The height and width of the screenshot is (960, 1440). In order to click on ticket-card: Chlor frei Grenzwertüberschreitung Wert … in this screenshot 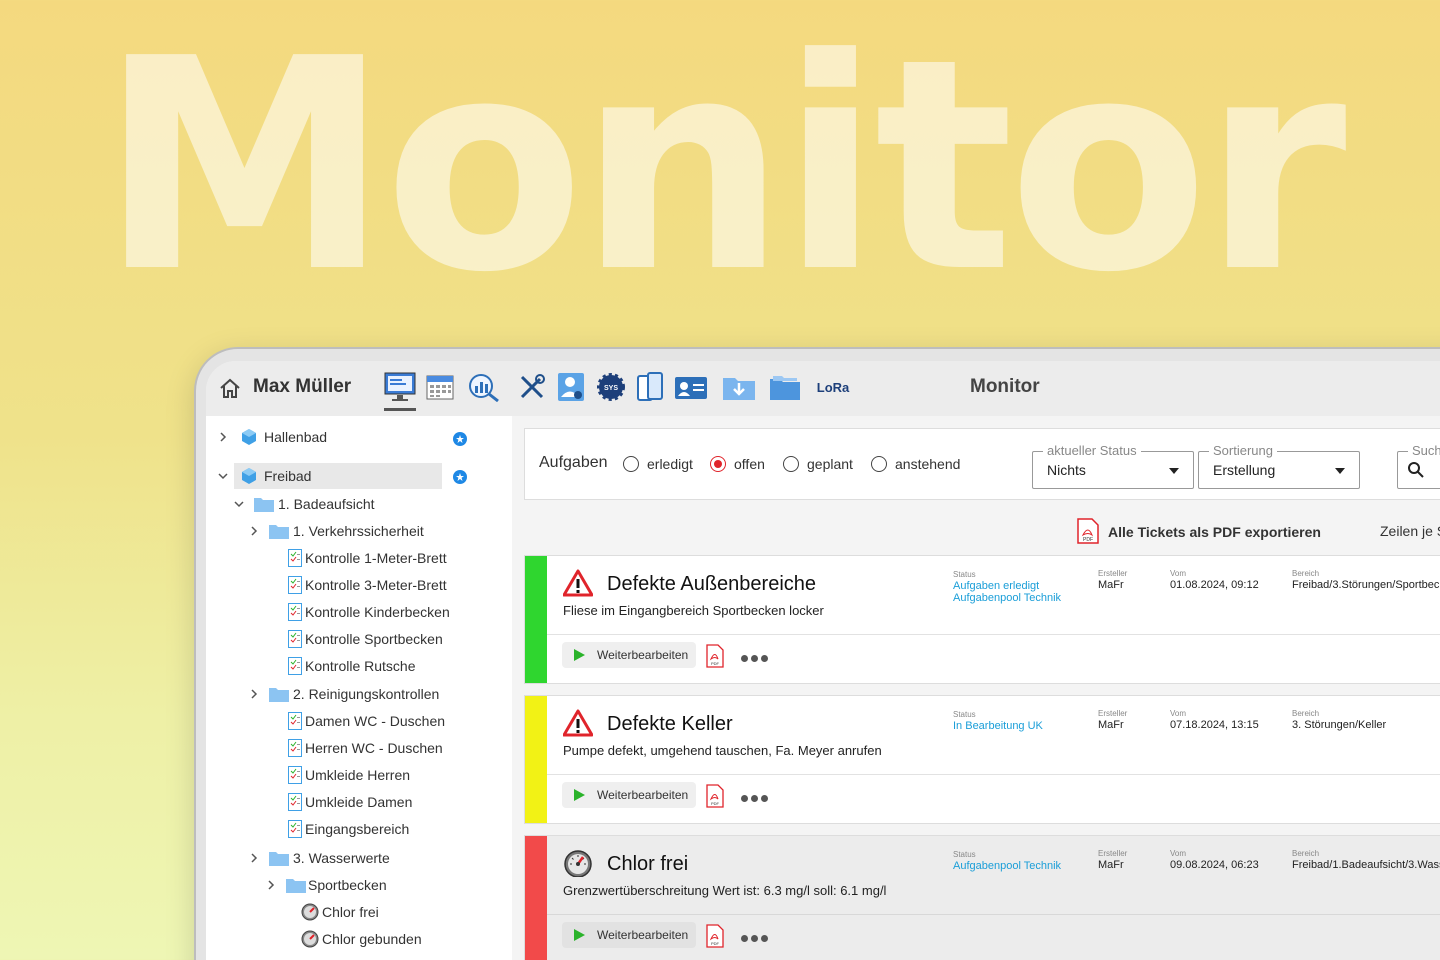, I will do `click(982, 897)`.